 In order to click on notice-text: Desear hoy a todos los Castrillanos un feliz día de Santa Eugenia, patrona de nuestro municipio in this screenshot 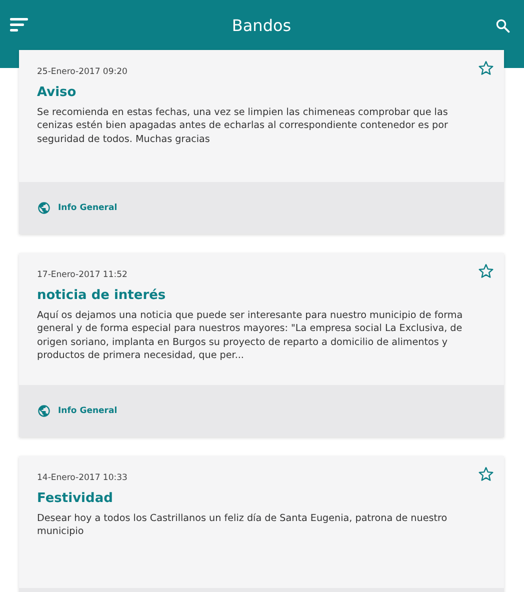, I will do `click(242, 525)`.